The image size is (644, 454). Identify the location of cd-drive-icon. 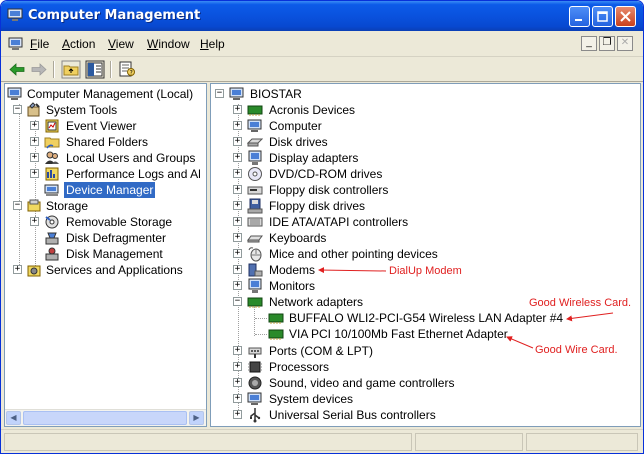
(255, 174).